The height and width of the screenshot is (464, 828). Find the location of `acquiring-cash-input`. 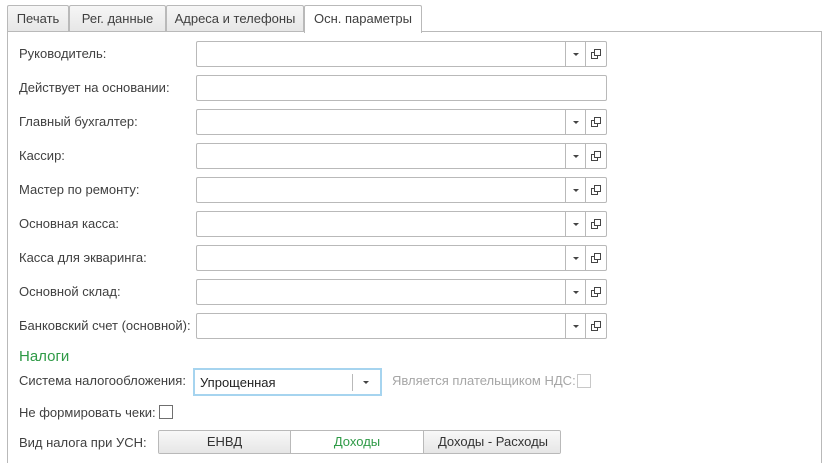

acquiring-cash-input is located at coordinates (401, 258).